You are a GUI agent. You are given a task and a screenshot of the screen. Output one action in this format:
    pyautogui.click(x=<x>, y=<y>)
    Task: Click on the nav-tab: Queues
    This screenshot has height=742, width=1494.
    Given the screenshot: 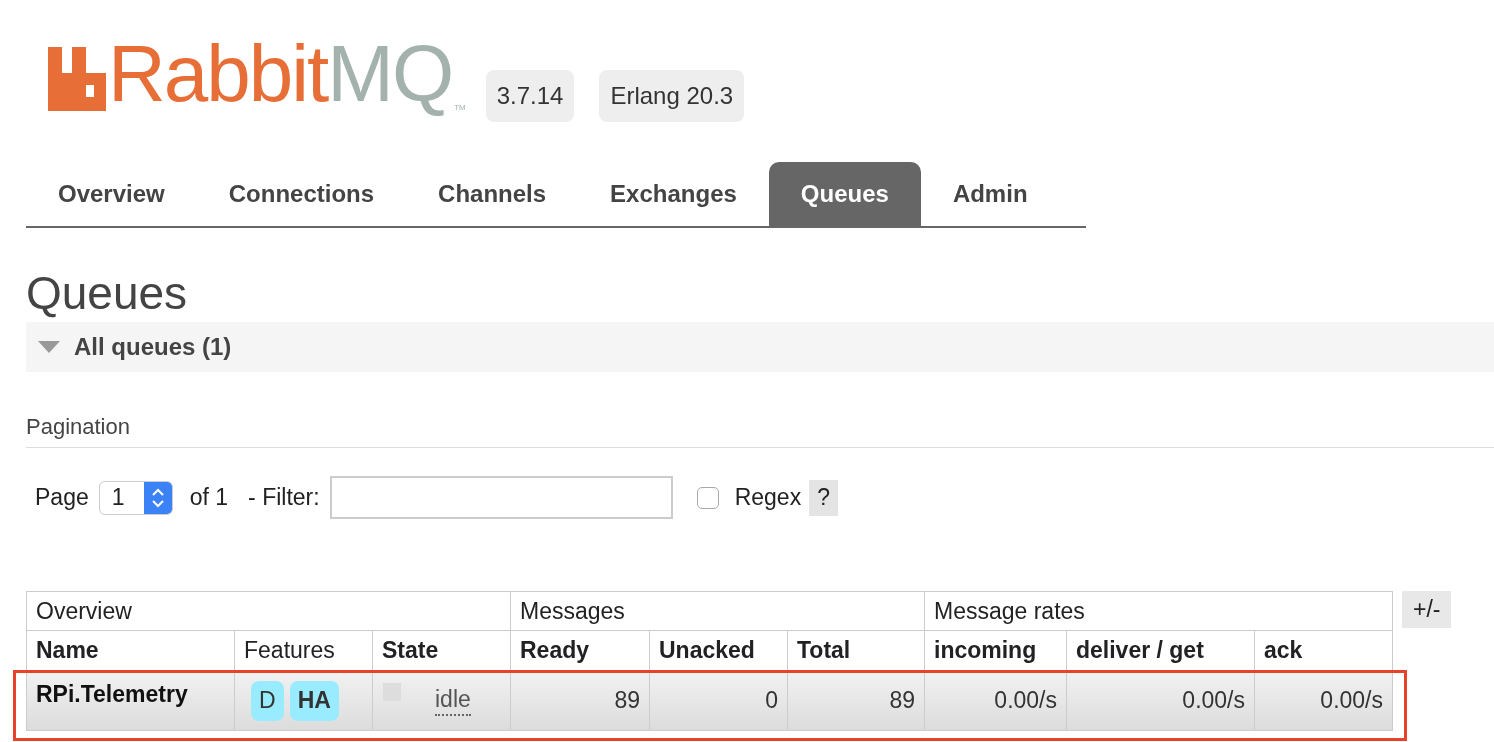 What is the action you would take?
    pyautogui.click(x=844, y=194)
    